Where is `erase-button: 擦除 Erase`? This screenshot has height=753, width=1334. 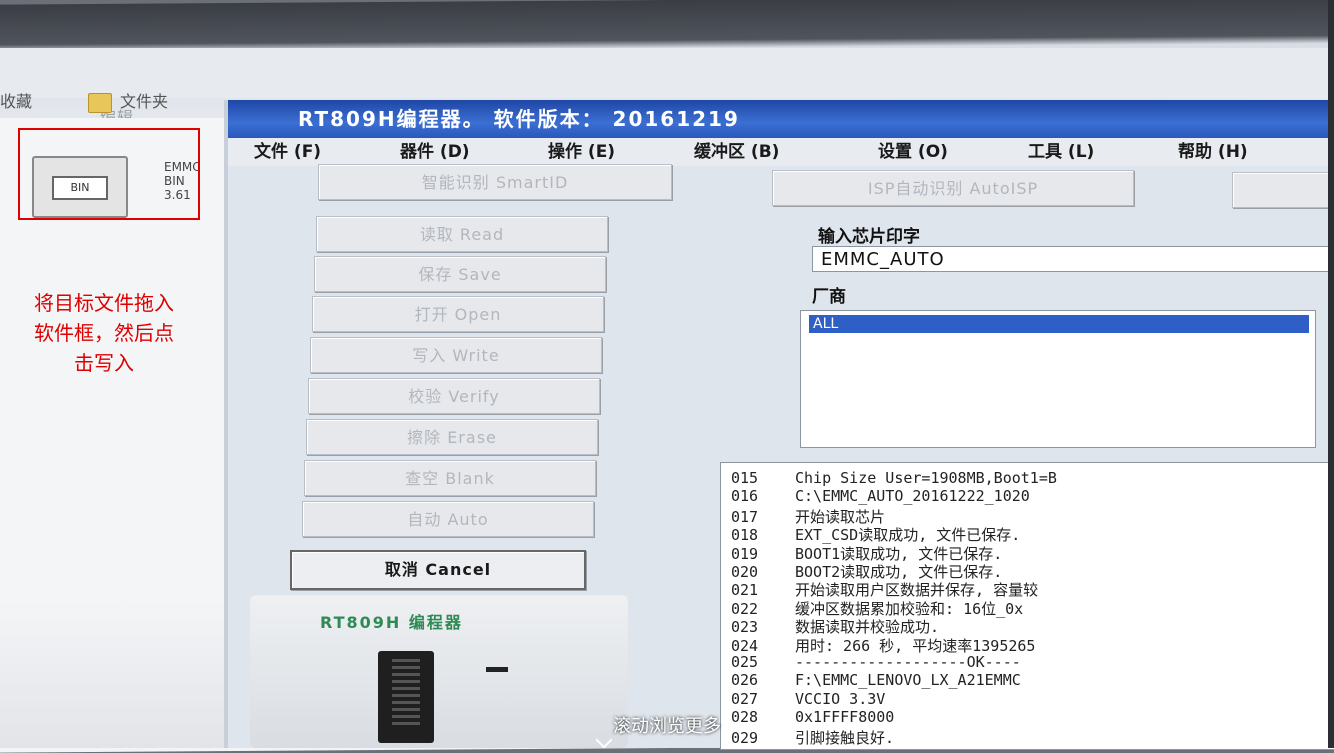
erase-button: 擦除 Erase is located at coordinates (452, 437).